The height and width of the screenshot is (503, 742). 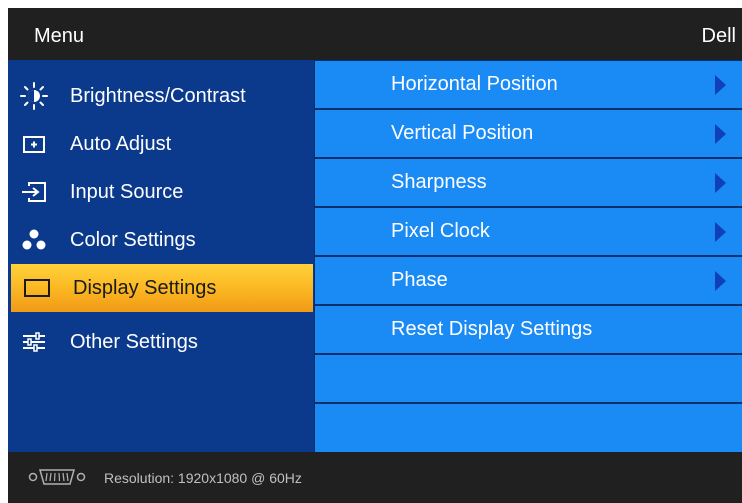 I want to click on sidebar-item-auto-adjust: Auto Adjust, so click(x=161, y=144).